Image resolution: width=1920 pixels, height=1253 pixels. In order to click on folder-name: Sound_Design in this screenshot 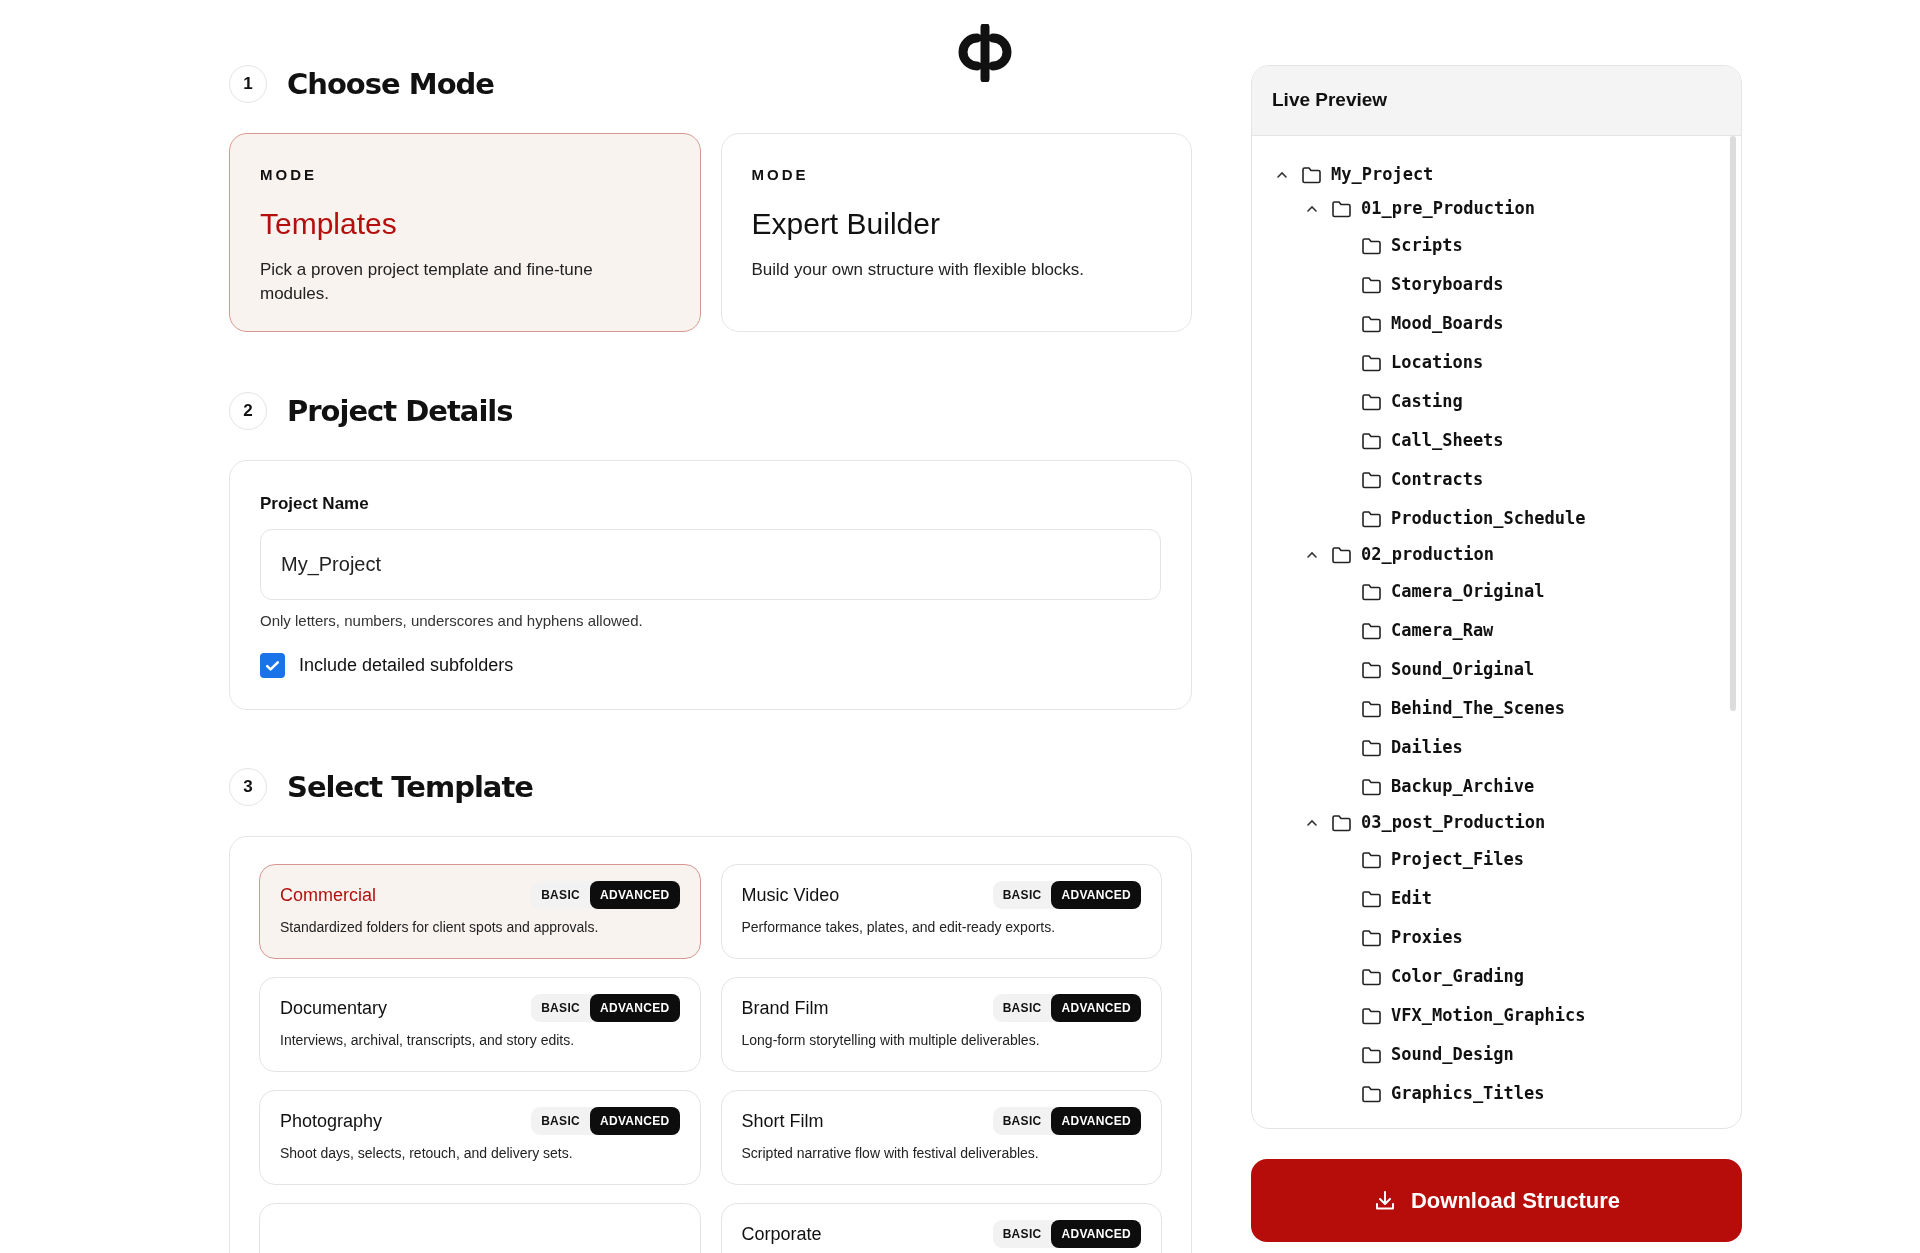, I will do `click(1452, 1054)`.